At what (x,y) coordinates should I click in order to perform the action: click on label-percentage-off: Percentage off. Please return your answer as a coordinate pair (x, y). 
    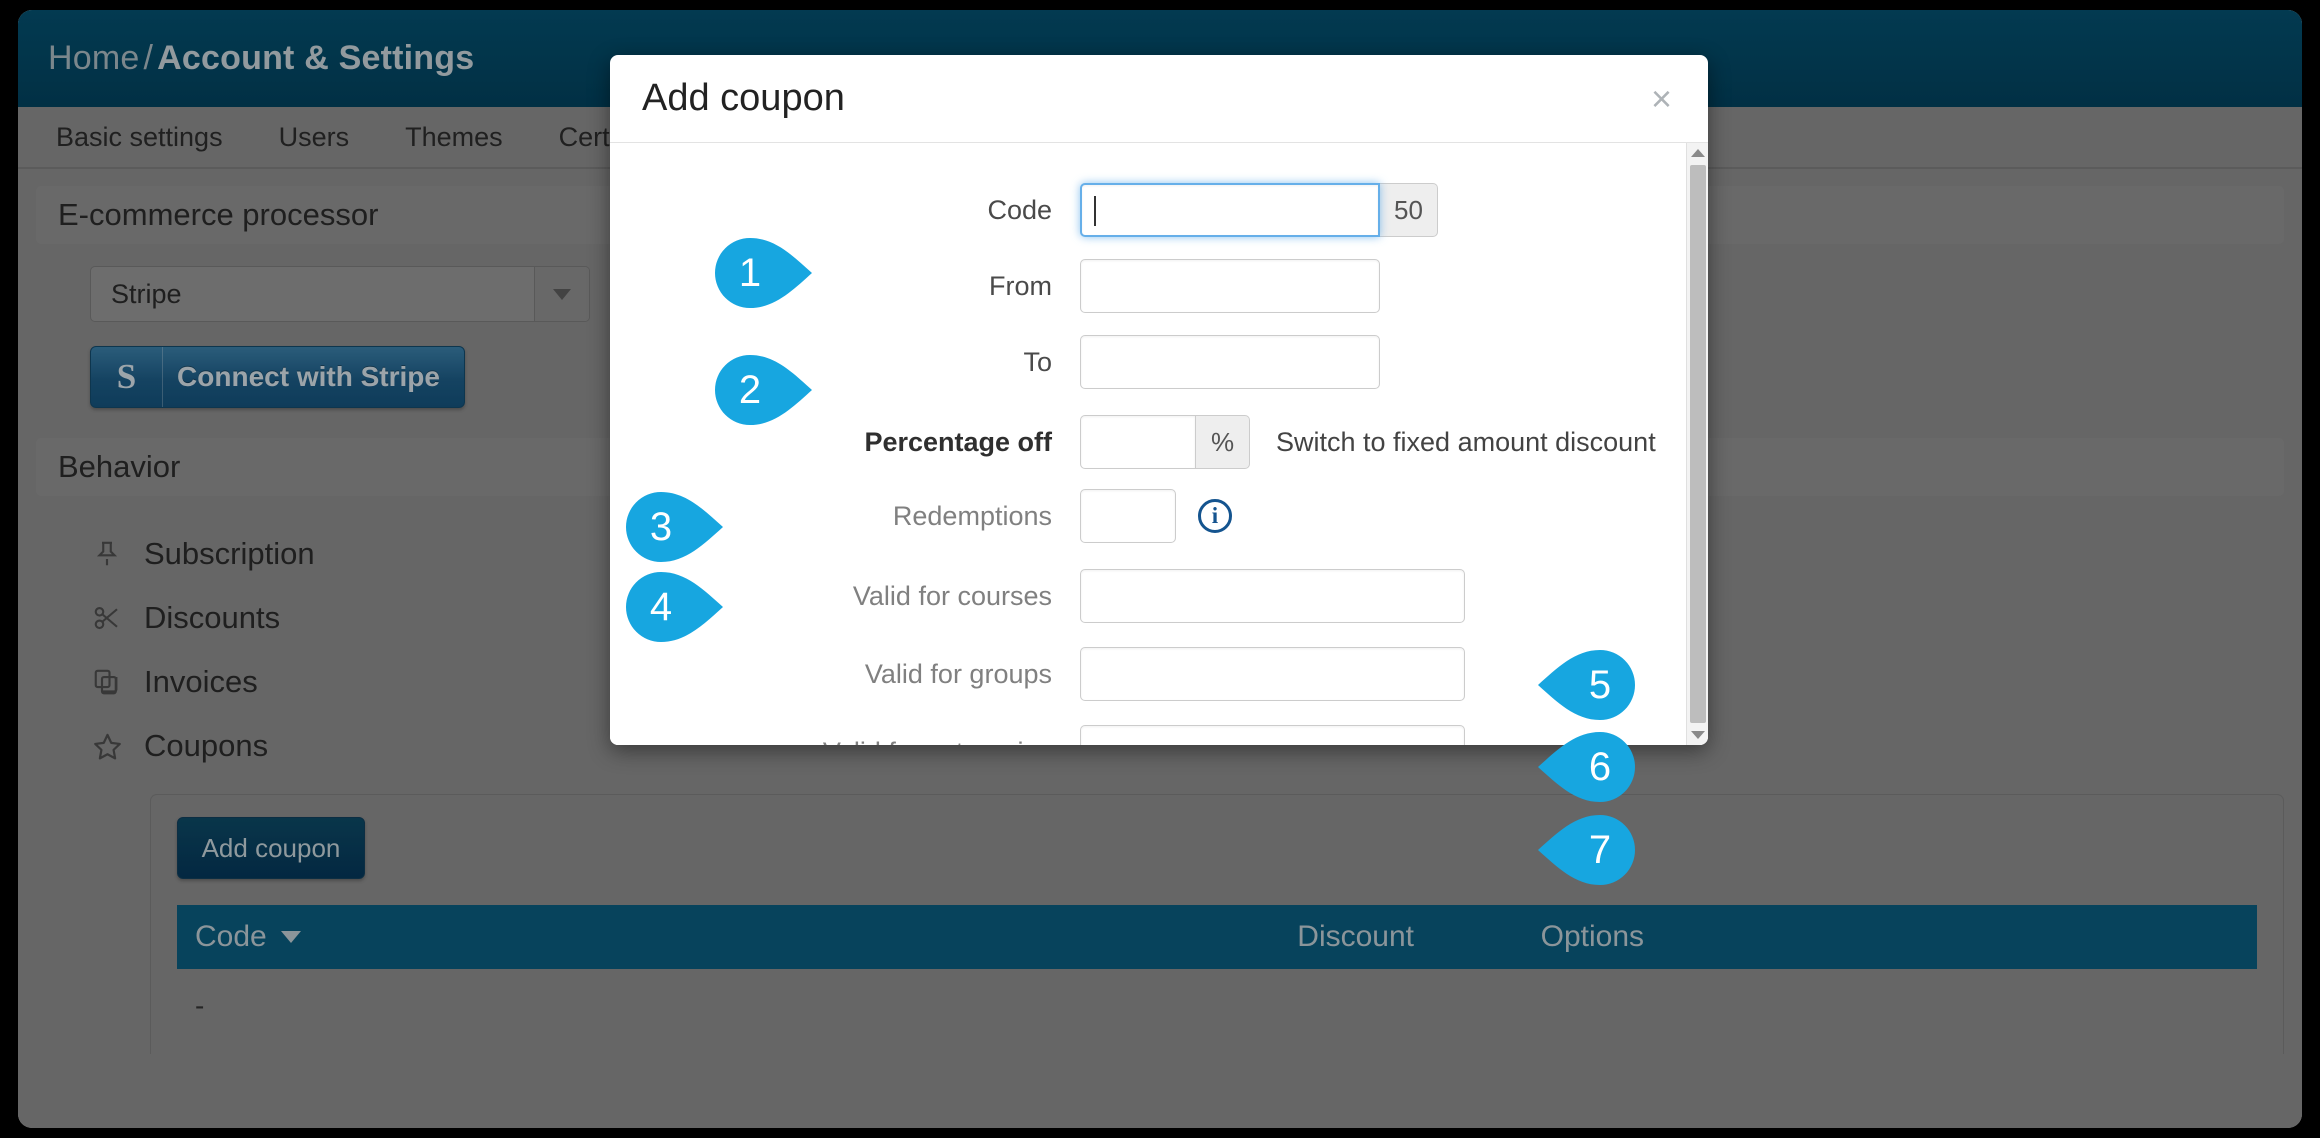
    Looking at the image, I should click on (958, 441).